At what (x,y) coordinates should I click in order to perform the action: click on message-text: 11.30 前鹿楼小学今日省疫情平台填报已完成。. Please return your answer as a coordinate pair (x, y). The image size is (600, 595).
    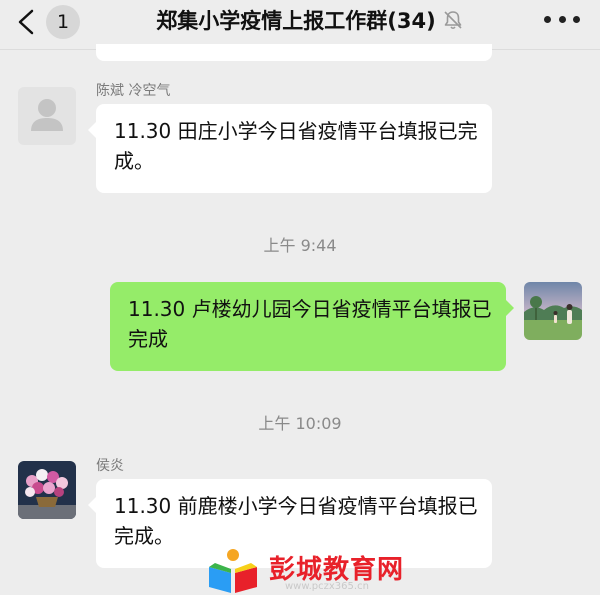
    Looking at the image, I should click on (296, 521).